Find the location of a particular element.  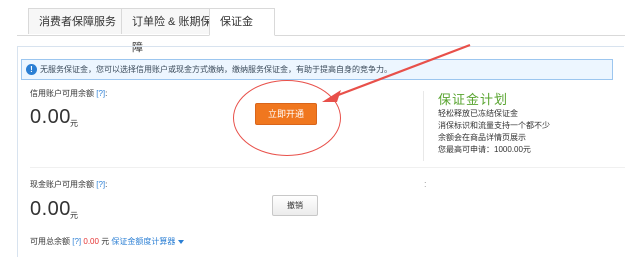

chevron-down-icon is located at coordinates (181, 241).